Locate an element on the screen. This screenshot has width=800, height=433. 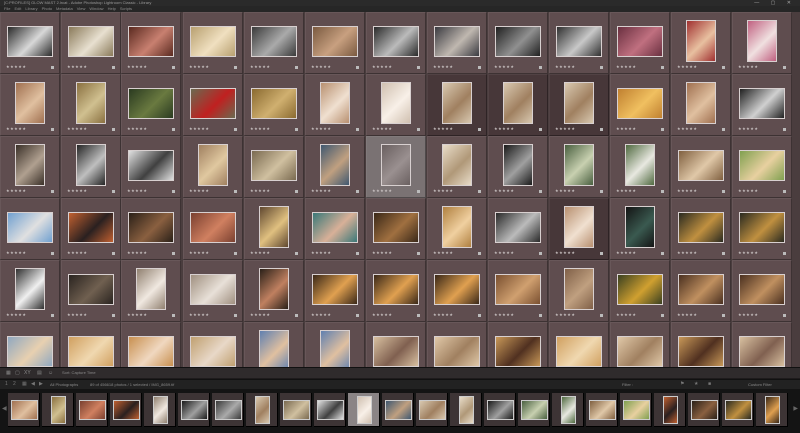
grid-small-icon: ▦ is located at coordinates (24, 384).